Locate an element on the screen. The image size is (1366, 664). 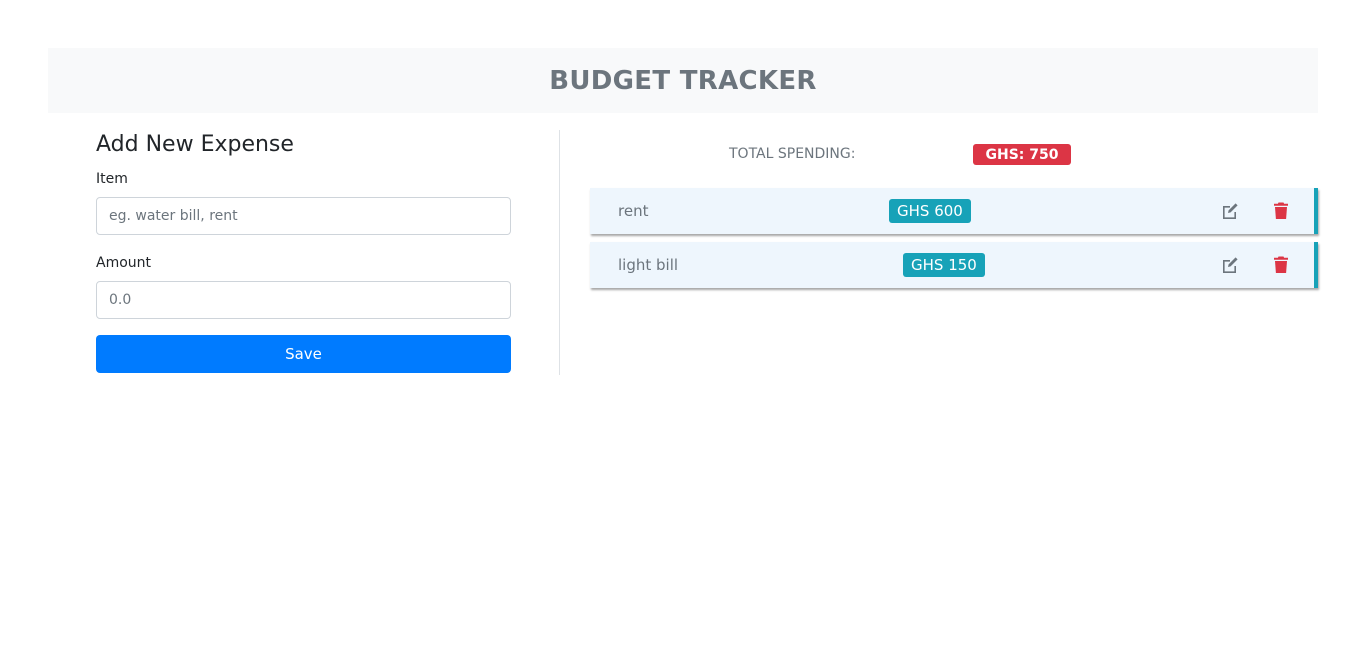
total-spending-label: TOTAL SPENDING: is located at coordinates (792, 154).